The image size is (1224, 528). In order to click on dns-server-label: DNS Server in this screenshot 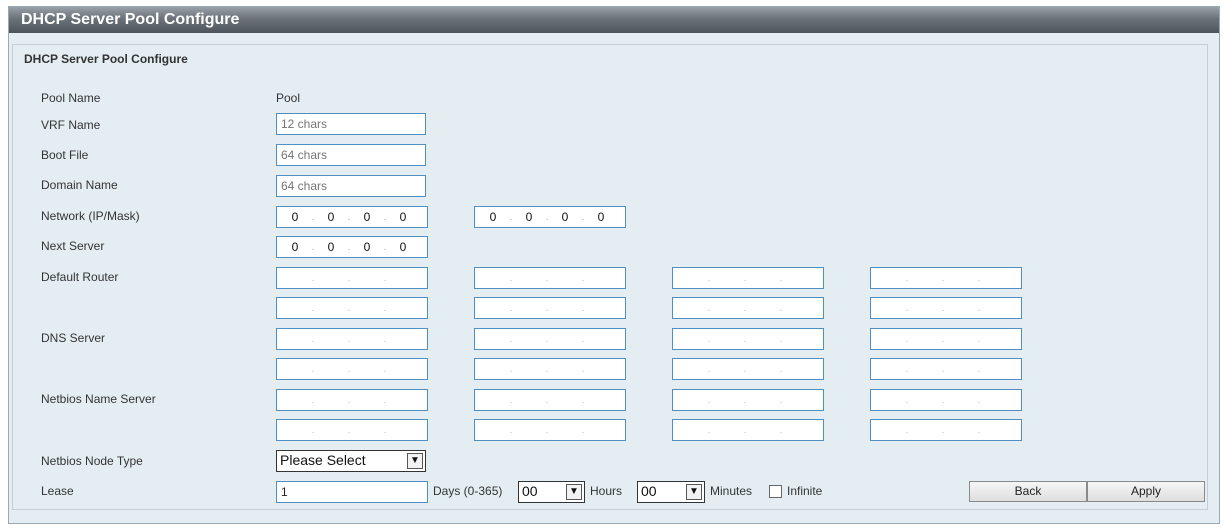, I will do `click(73, 338)`.